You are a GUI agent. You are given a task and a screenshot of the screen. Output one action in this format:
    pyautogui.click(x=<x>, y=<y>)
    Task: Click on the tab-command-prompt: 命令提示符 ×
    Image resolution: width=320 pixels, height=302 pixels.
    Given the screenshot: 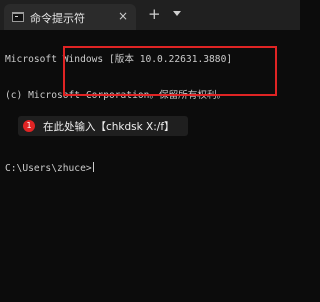 What is the action you would take?
    pyautogui.click(x=70, y=17)
    